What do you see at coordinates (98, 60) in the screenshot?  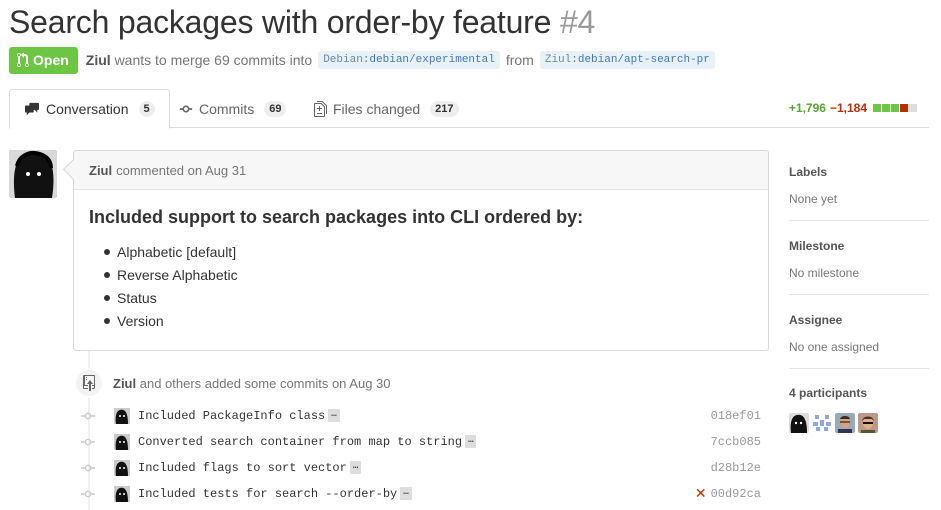 I see `author-link: Ziul` at bounding box center [98, 60].